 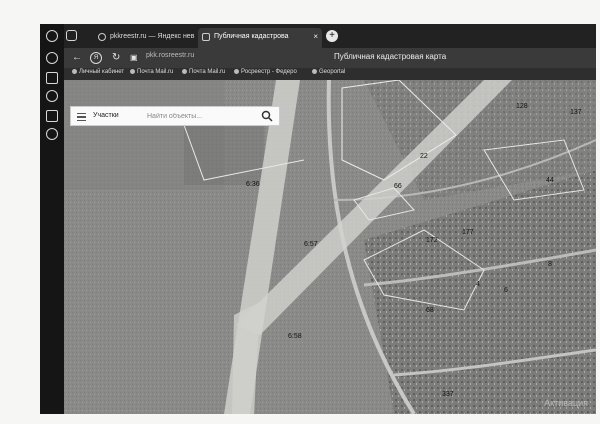 I want to click on activation-watermark: Активация, so click(x=566, y=403).